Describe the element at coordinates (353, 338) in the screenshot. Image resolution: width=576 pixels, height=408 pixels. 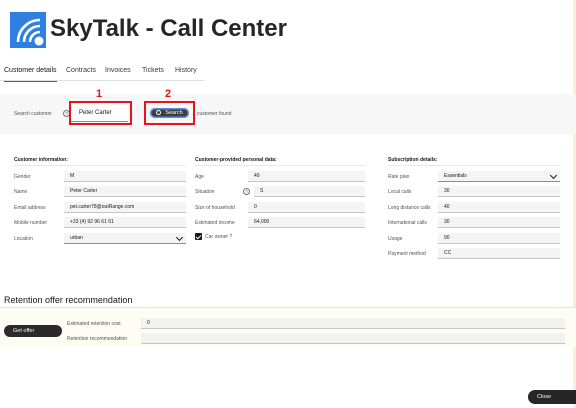
I see `retention-recommendation-field` at that location.